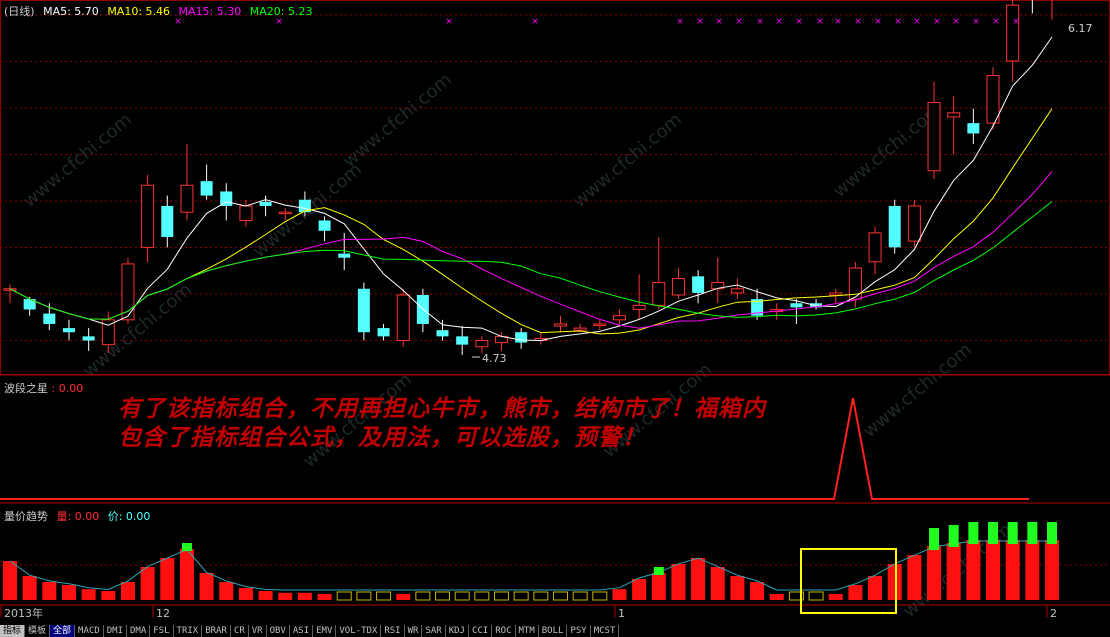 The width and height of the screenshot is (1110, 637). What do you see at coordinates (393, 631) in the screenshot?
I see `tab-rsi: RSI` at bounding box center [393, 631].